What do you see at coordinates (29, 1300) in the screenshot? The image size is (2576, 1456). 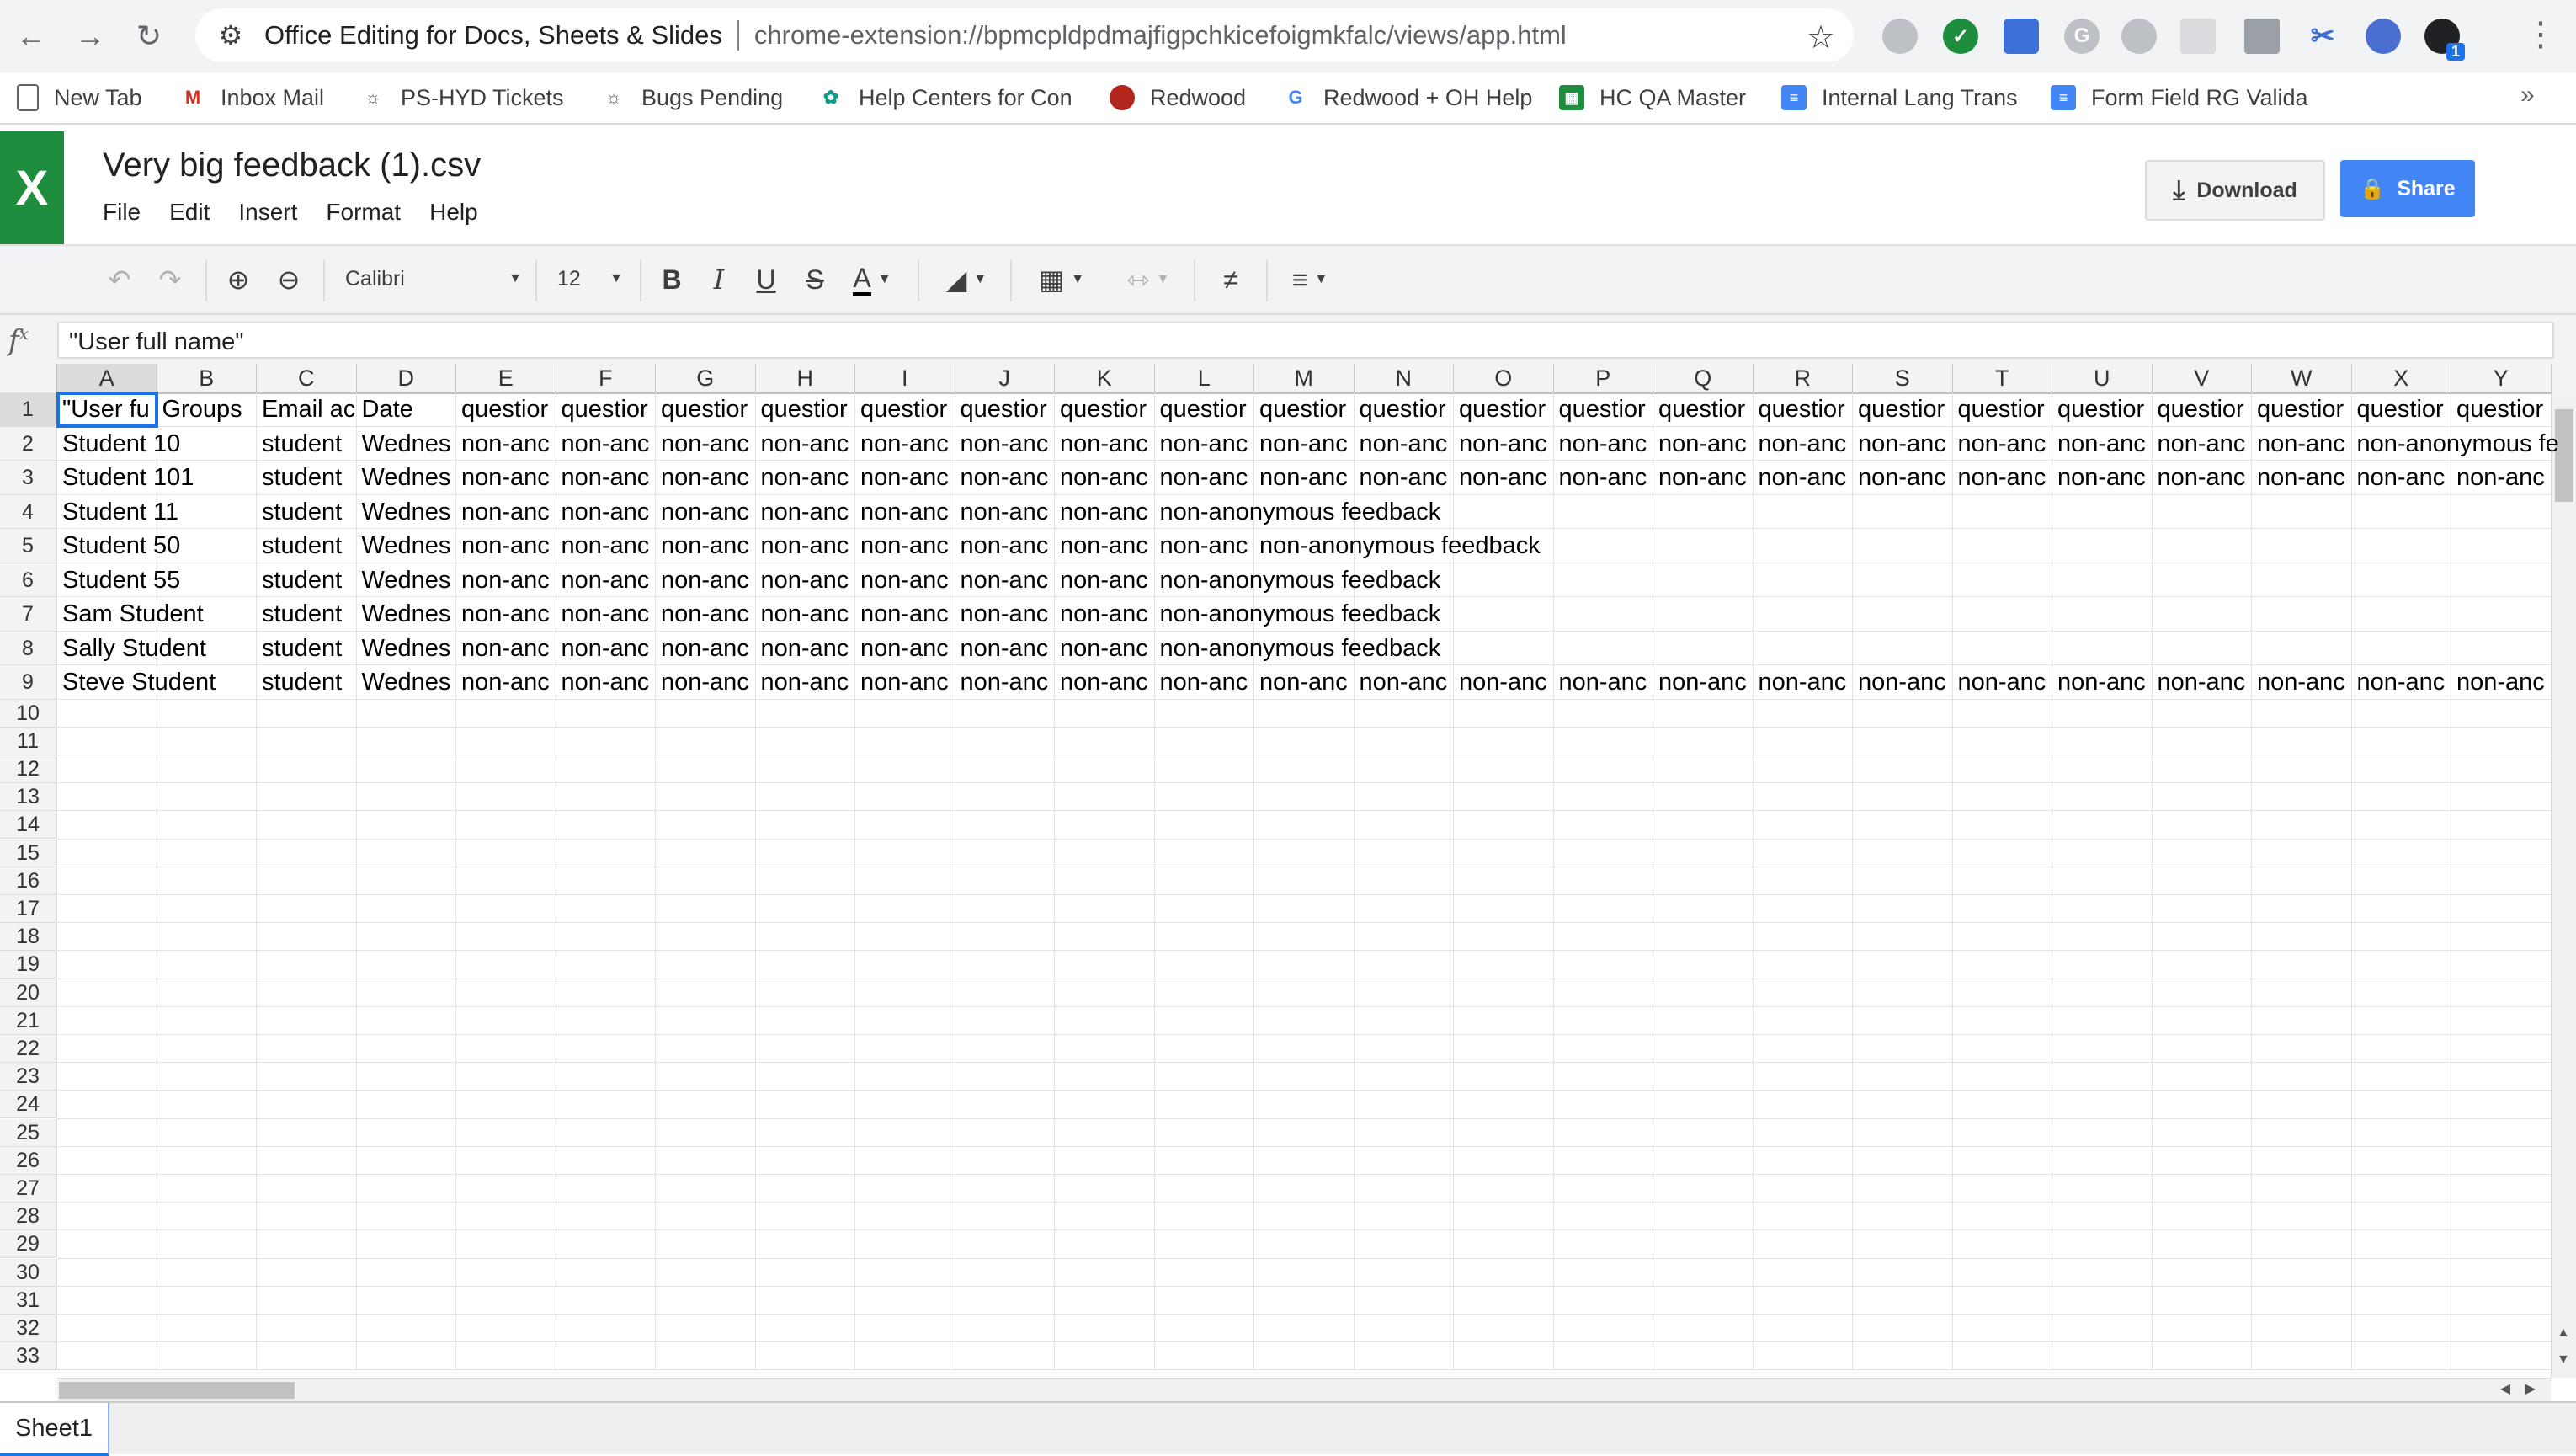 I see `row-header-31: 31` at bounding box center [29, 1300].